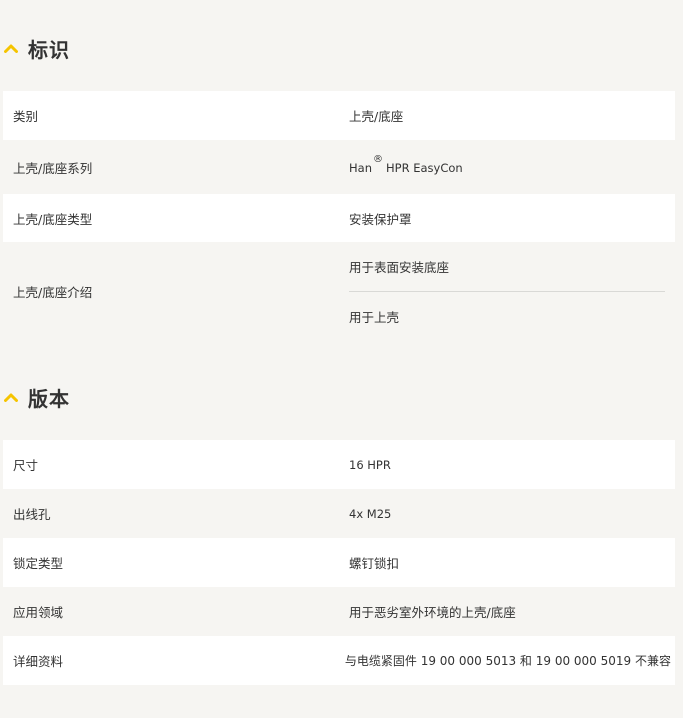 The width and height of the screenshot is (683, 718). Describe the element at coordinates (507, 218) in the screenshot. I see `row-value: 安装保护罩` at that location.